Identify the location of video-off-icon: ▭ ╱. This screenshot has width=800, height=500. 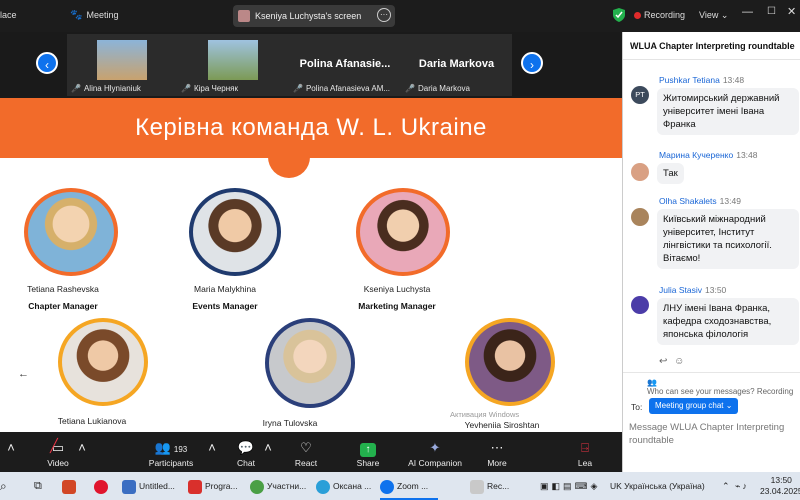
(57, 446).